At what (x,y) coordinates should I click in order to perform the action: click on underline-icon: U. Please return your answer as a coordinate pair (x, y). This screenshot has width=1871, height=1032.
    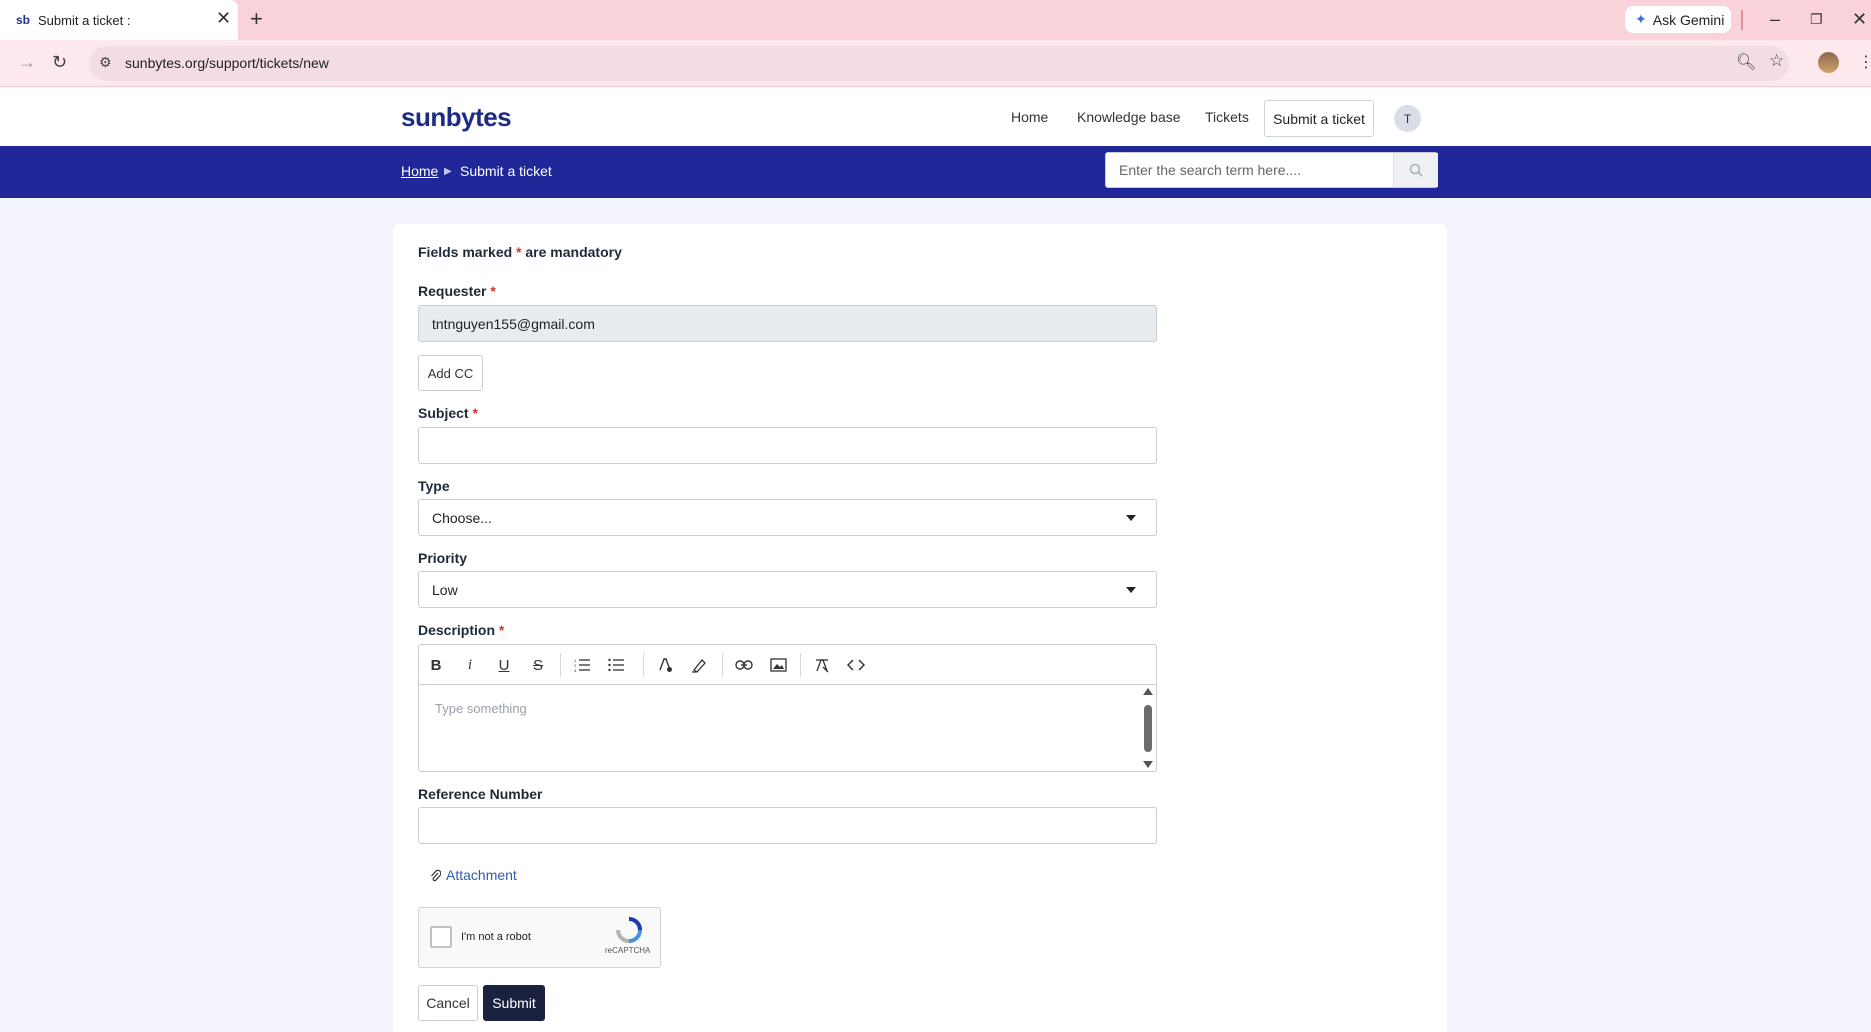
    Looking at the image, I should click on (504, 665).